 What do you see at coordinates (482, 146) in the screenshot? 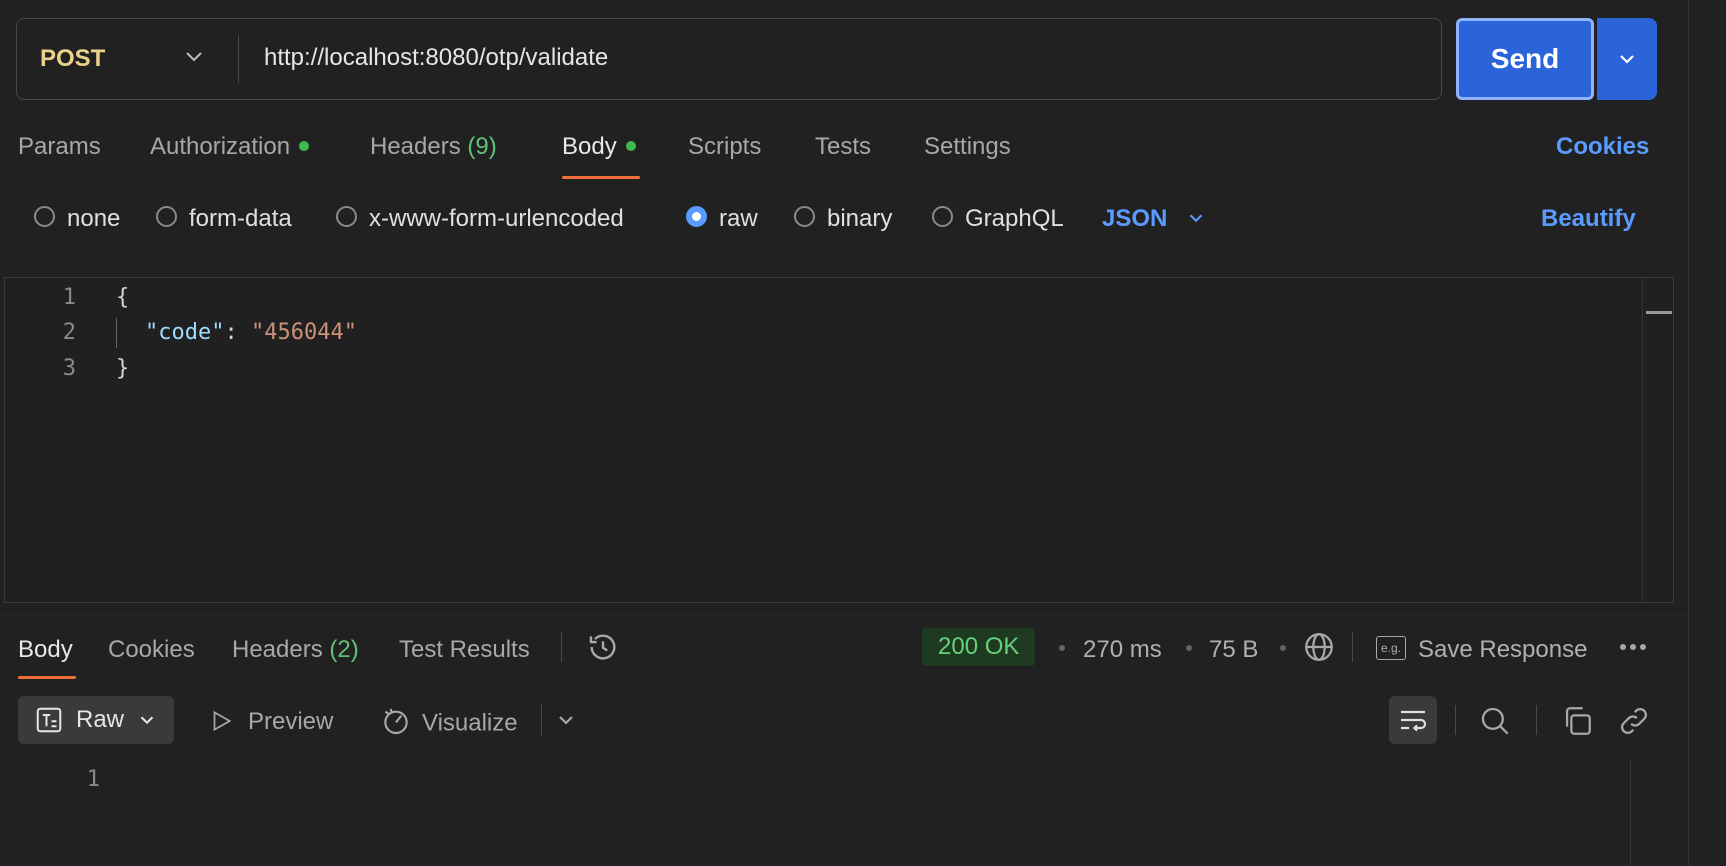
I see `headers-count: (9)` at bounding box center [482, 146].